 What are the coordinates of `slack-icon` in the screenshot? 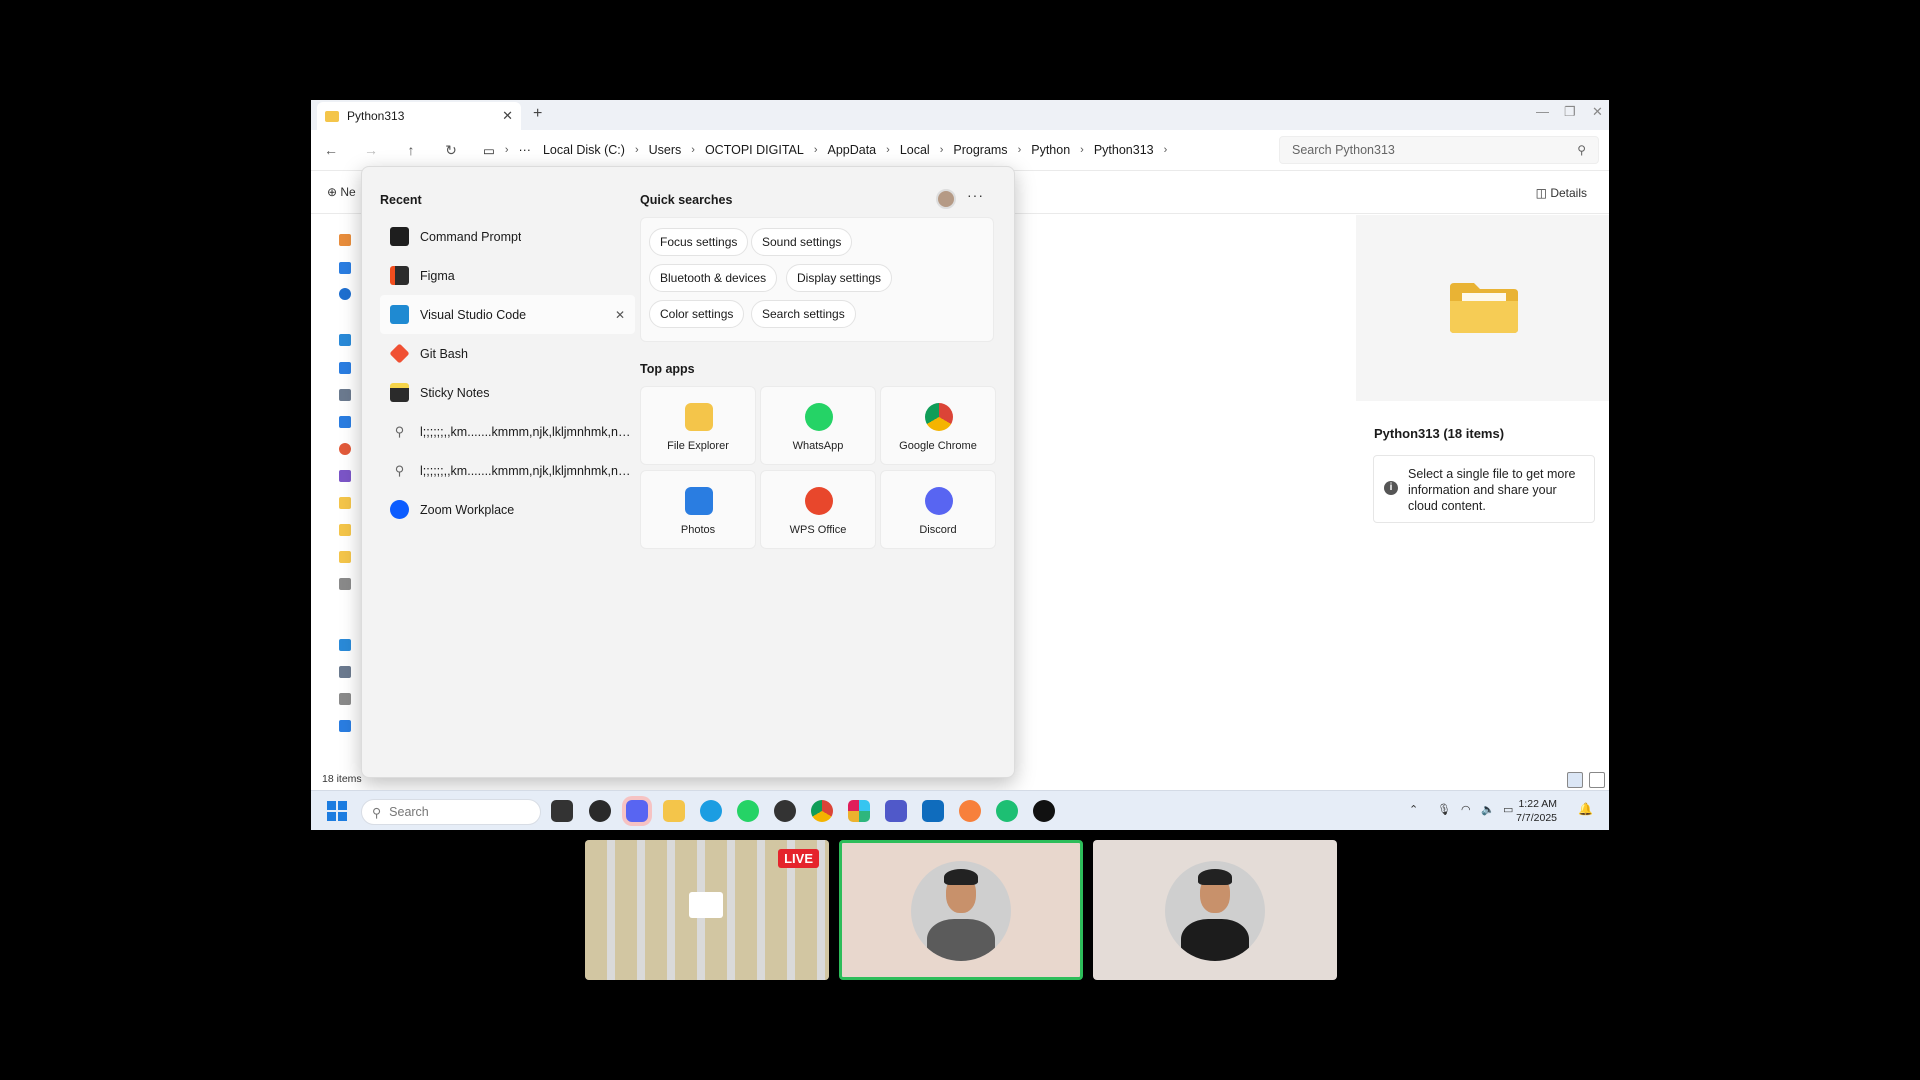 It's located at (859, 811).